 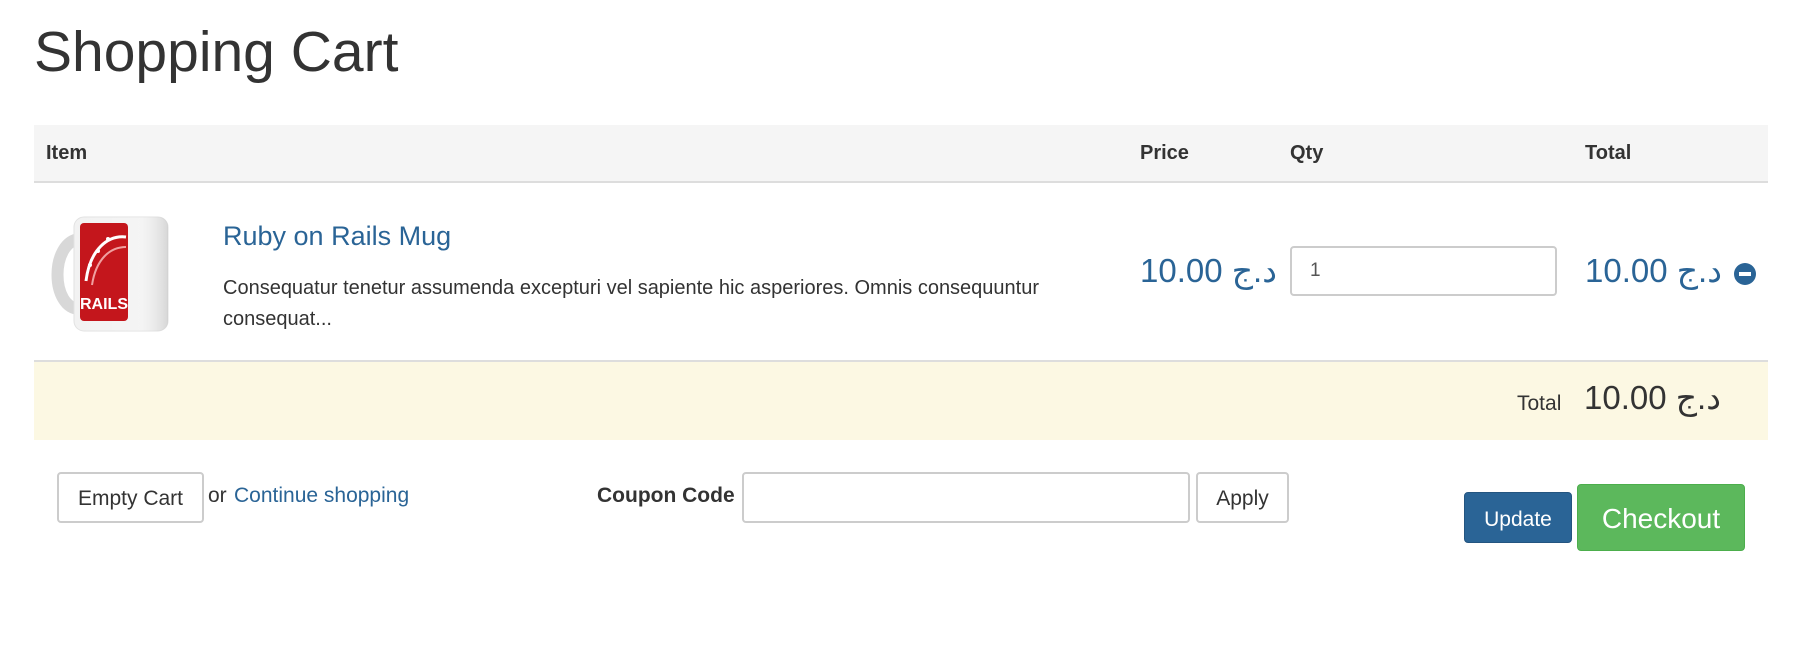 What do you see at coordinates (966, 497) in the screenshot?
I see `coupon-code-input` at bounding box center [966, 497].